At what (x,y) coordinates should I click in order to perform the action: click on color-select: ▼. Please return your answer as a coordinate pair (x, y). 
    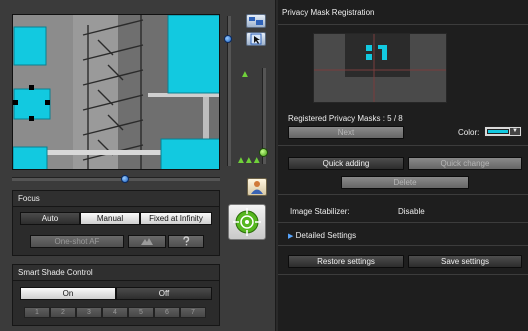
    Looking at the image, I should click on (503, 131).